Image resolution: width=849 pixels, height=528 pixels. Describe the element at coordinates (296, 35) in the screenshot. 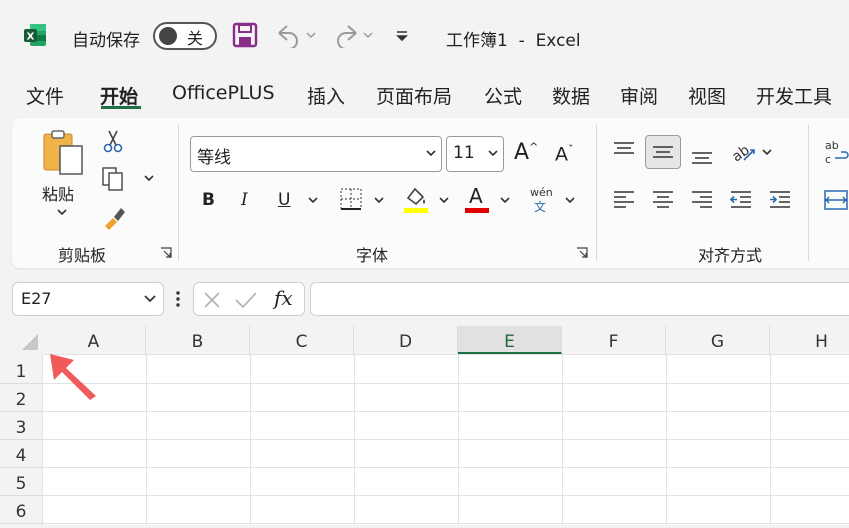

I see `undo-icon` at that location.